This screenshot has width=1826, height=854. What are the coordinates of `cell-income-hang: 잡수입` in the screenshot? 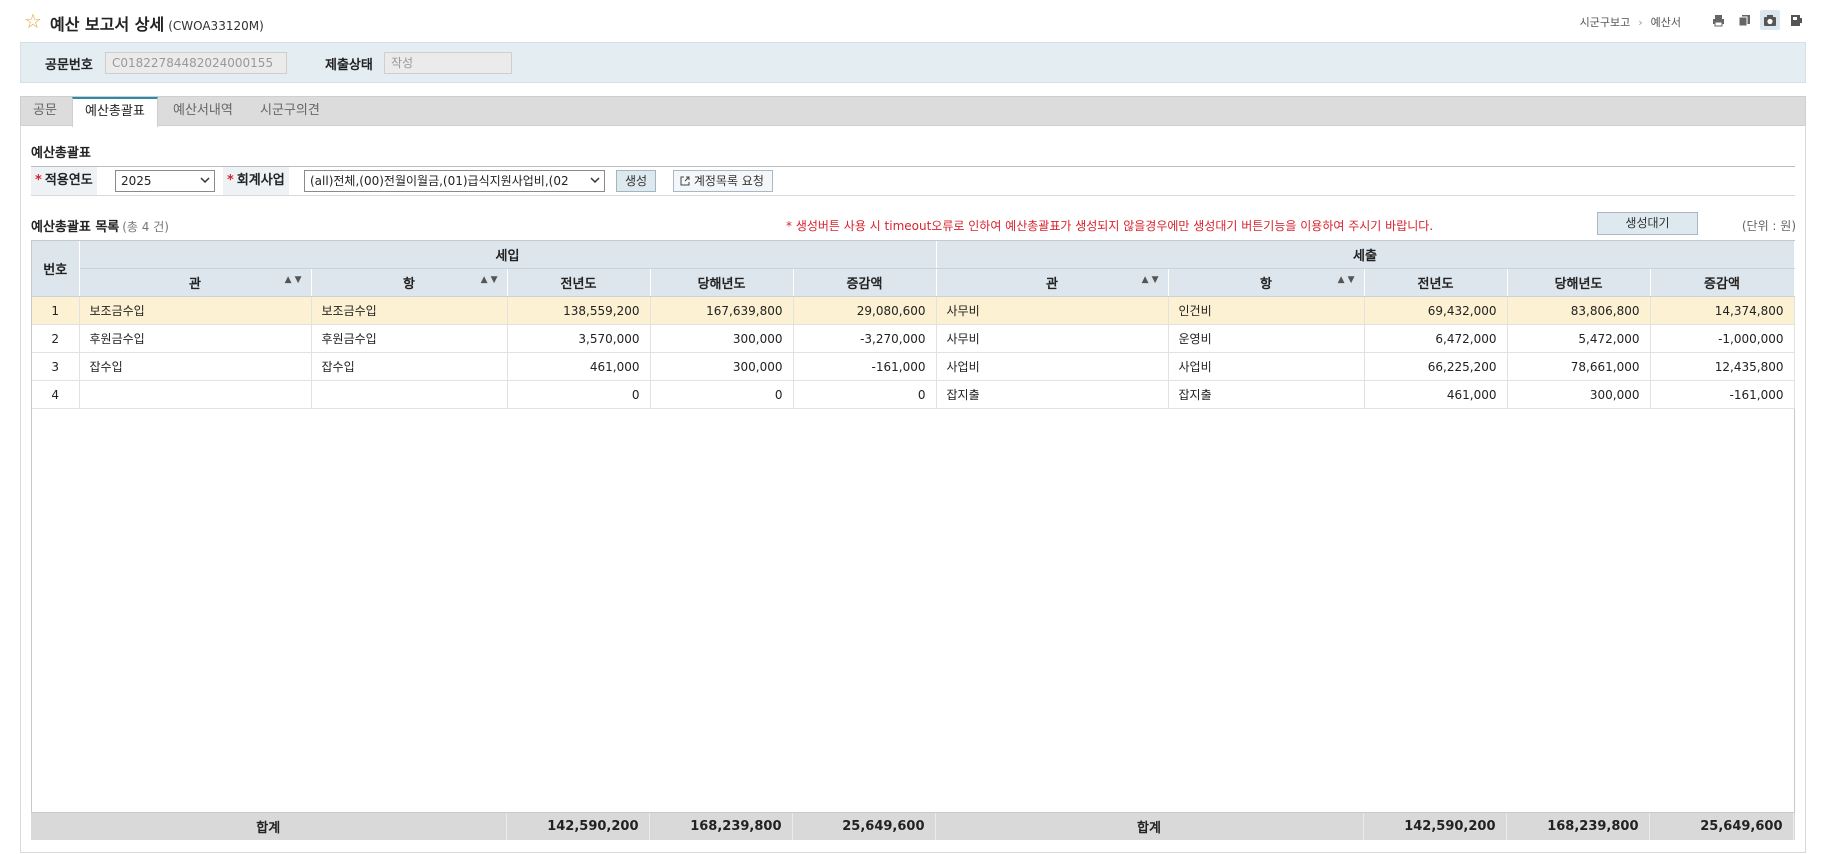 It's located at (409, 366).